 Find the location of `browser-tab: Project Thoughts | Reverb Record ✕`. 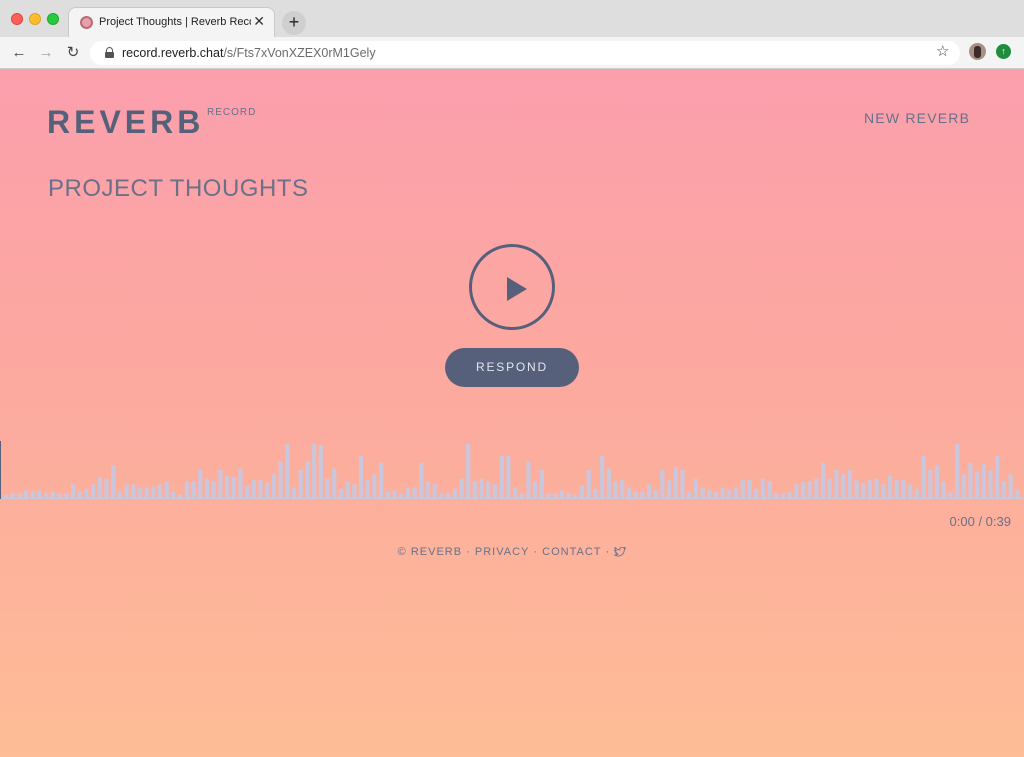

browser-tab: Project Thoughts | Reverb Record ✕ is located at coordinates (171, 22).